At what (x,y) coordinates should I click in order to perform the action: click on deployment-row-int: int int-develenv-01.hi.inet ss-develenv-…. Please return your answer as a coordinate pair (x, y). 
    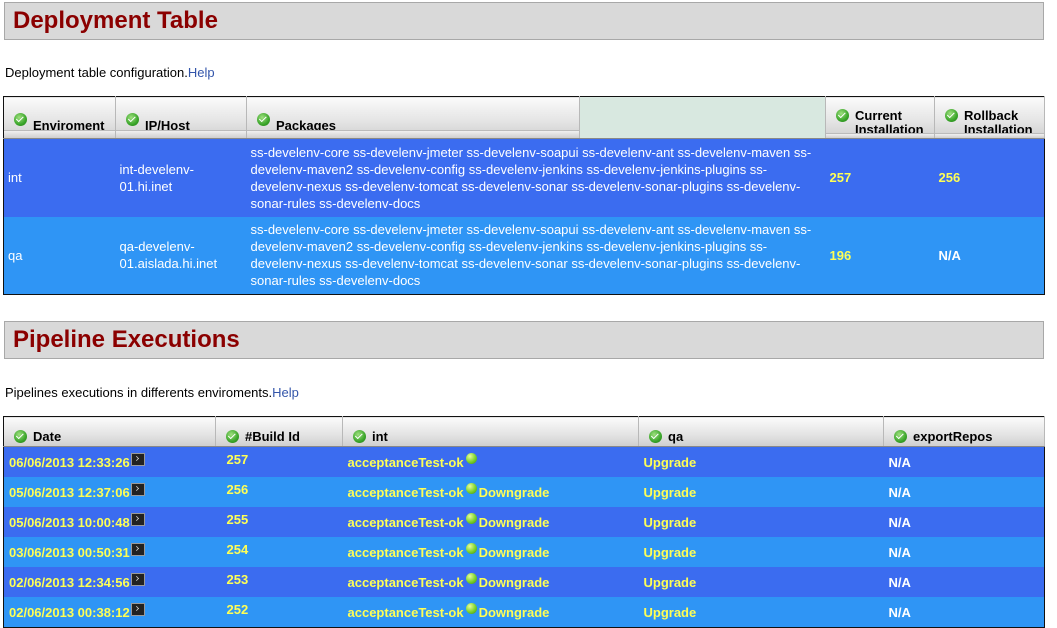
    Looking at the image, I should click on (524, 177).